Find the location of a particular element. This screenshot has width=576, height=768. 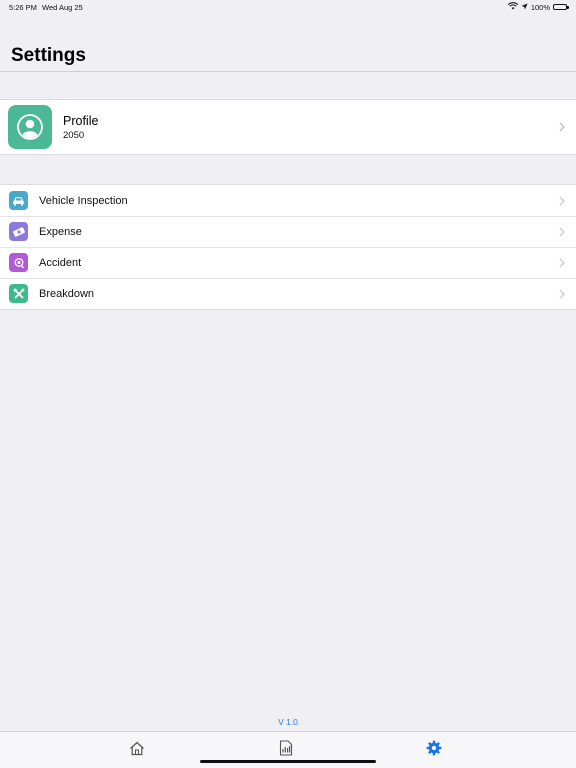

profile-id: 2050 is located at coordinates (74, 135).